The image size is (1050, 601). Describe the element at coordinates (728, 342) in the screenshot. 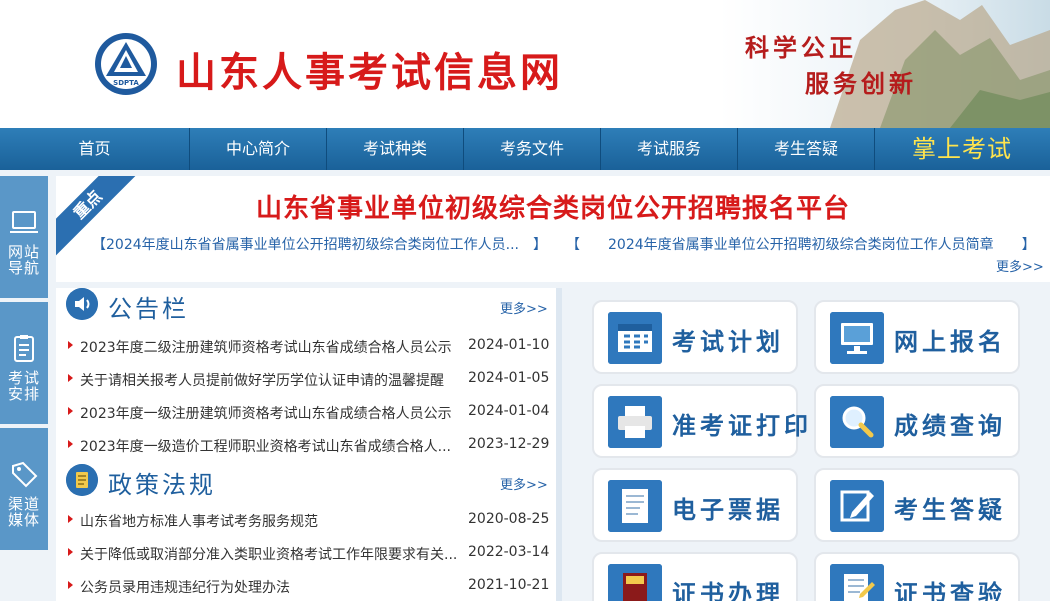

I see `service-label: 考试计划` at that location.